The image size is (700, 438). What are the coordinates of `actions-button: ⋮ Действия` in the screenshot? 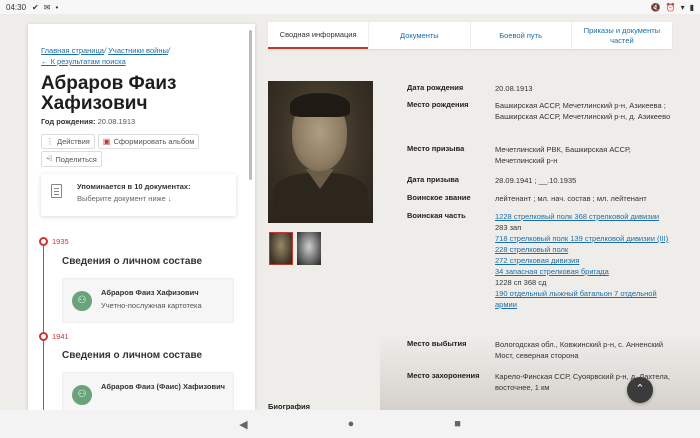 It's located at (68, 141).